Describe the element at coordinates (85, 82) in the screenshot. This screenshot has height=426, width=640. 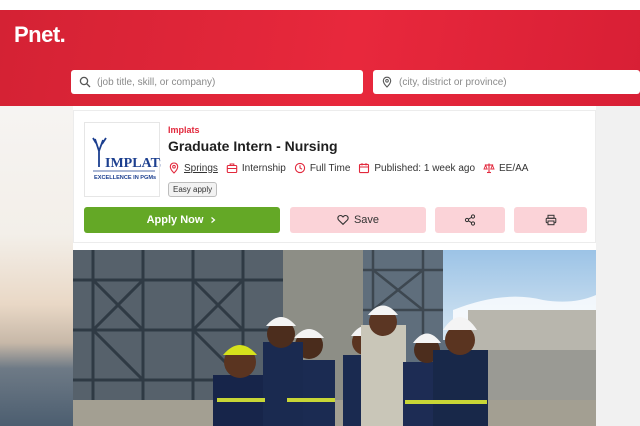
I see `search-icon` at that location.